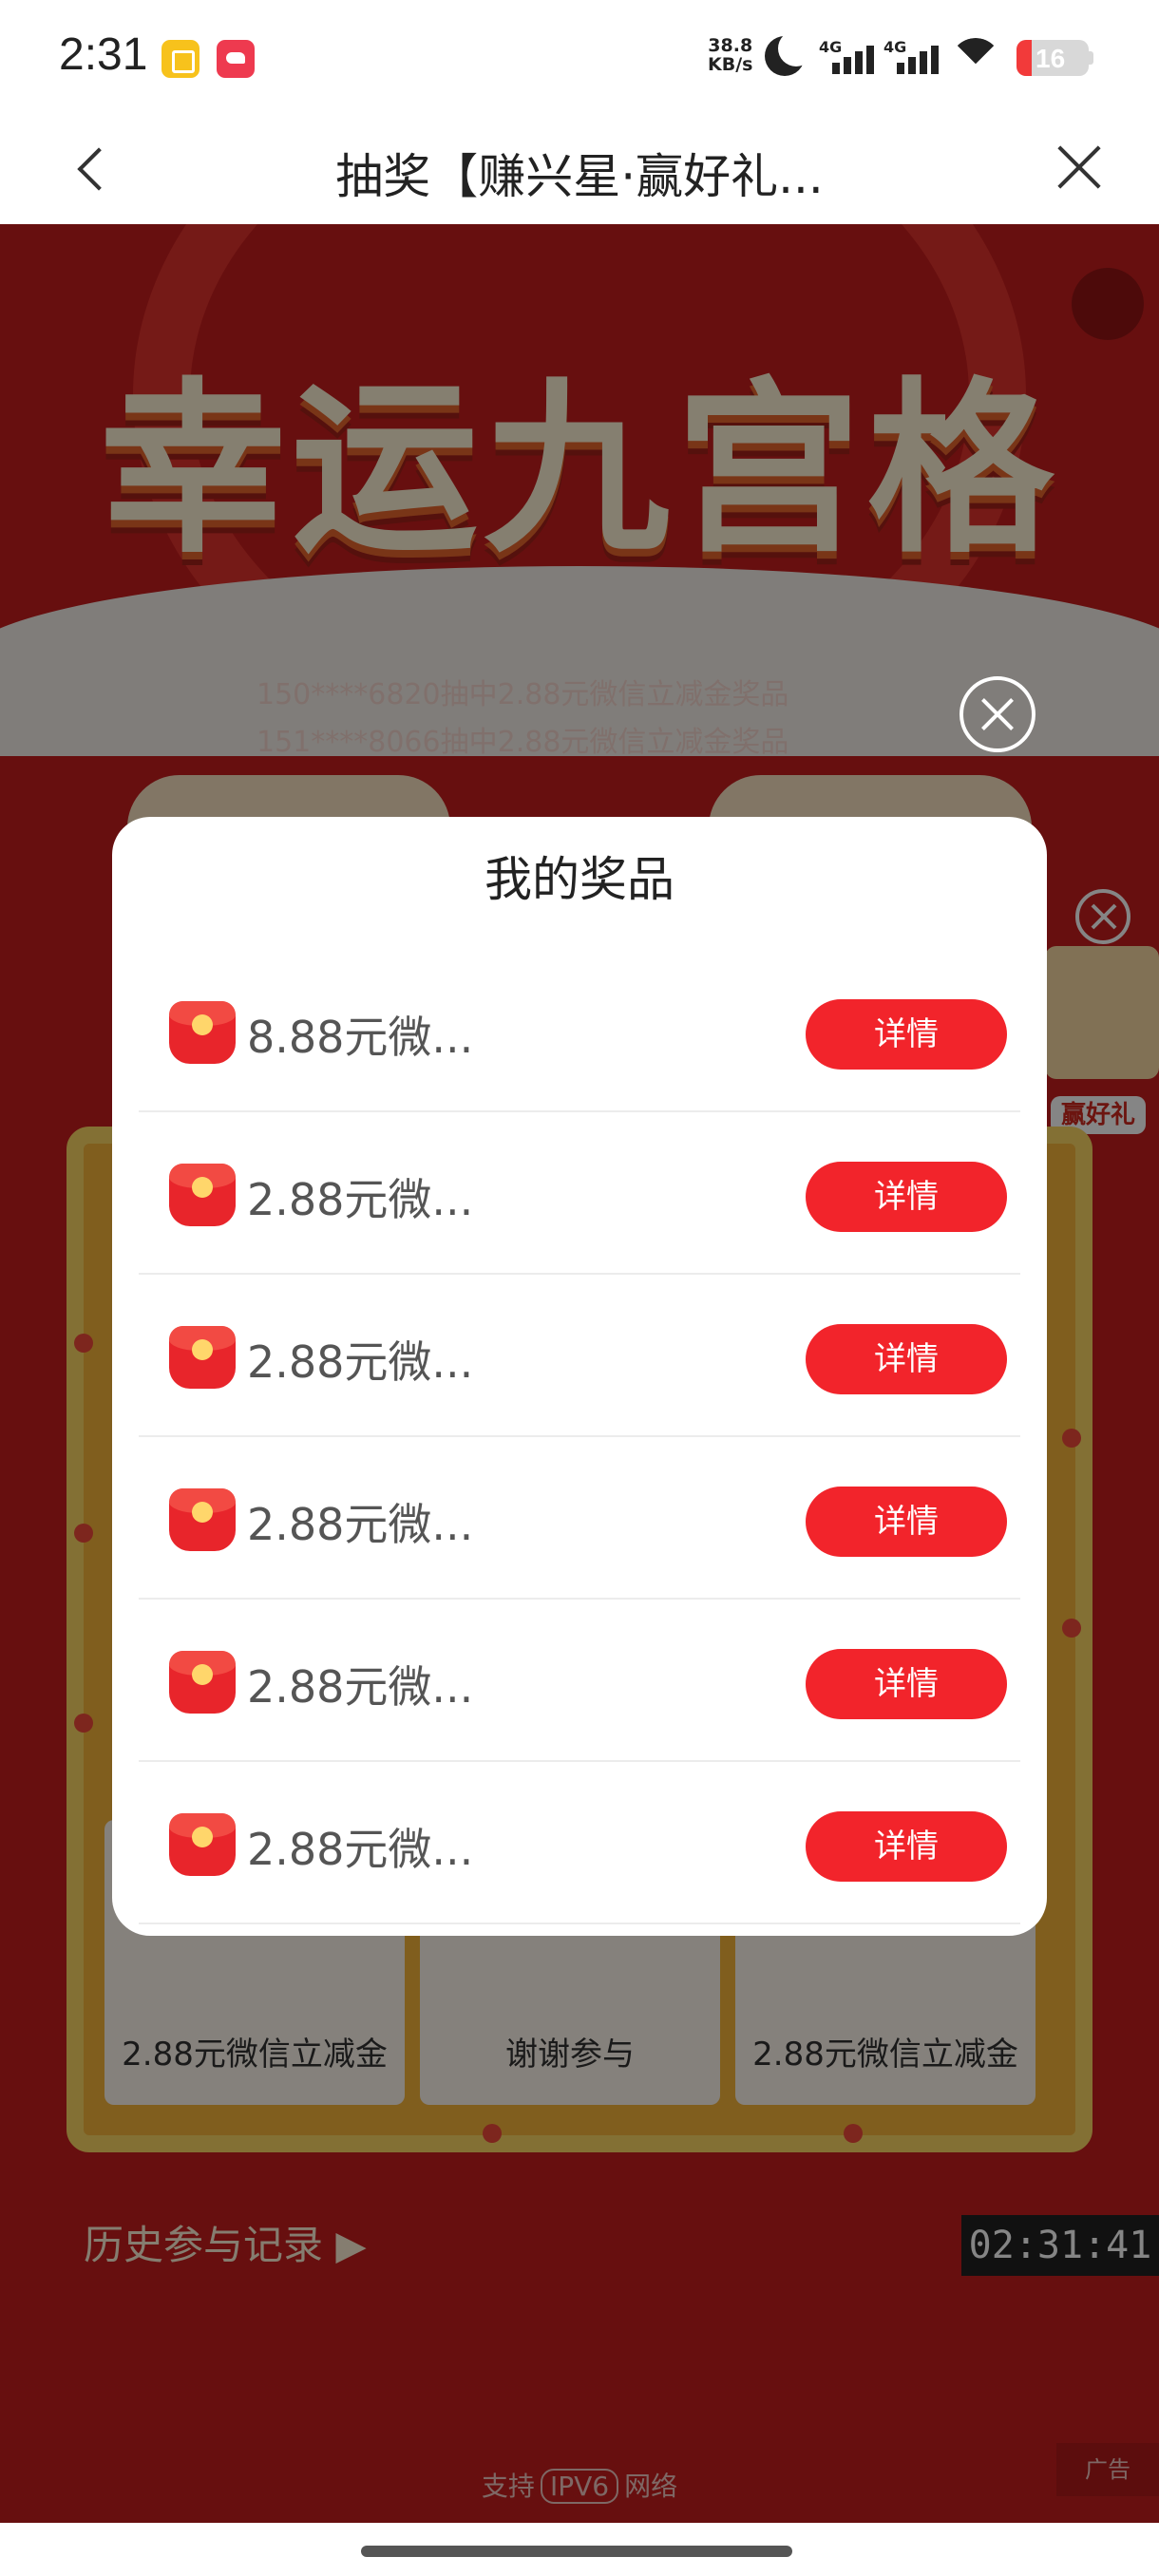  I want to click on home-indicator, so click(576, 2551).